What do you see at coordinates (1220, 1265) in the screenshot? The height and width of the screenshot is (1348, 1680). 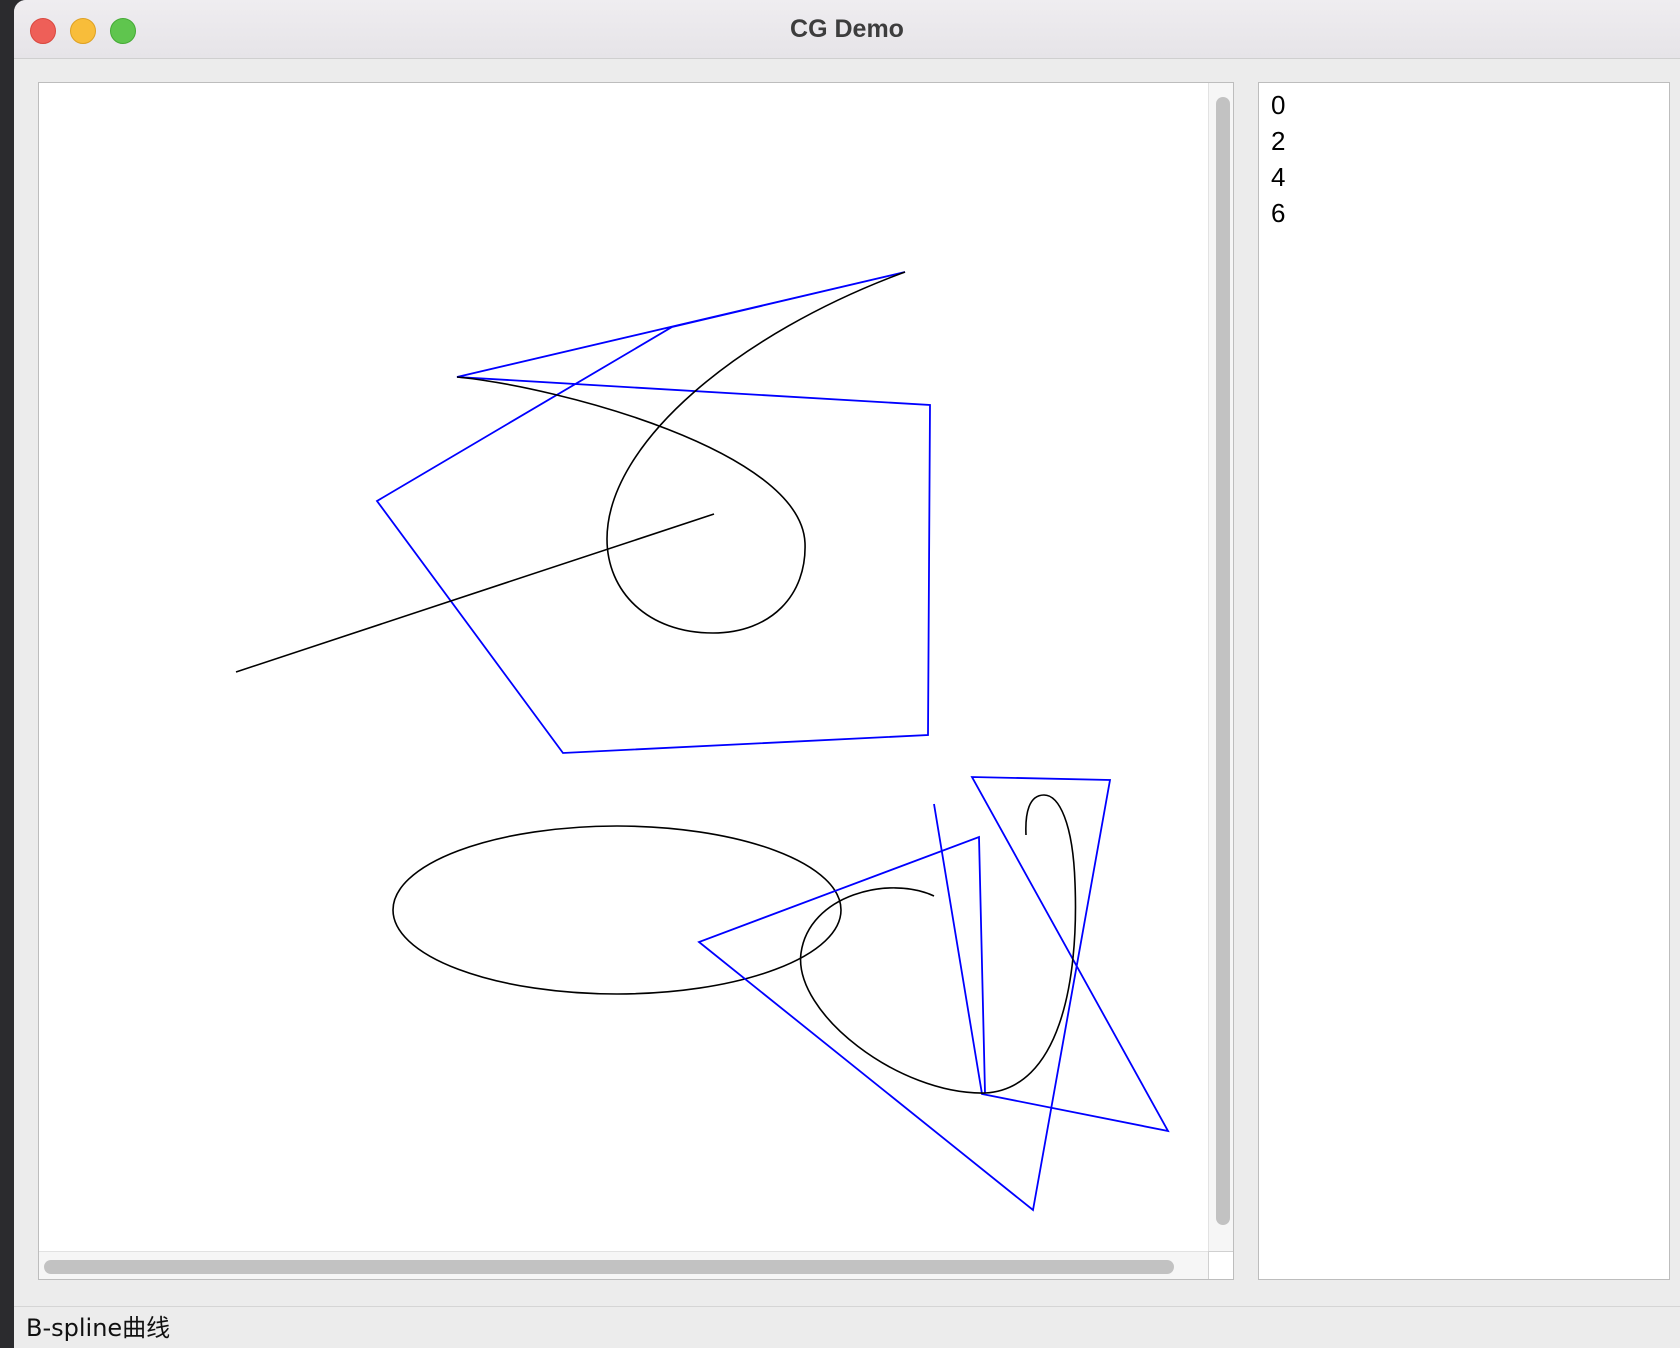 I see `scrollbar-corner` at bounding box center [1220, 1265].